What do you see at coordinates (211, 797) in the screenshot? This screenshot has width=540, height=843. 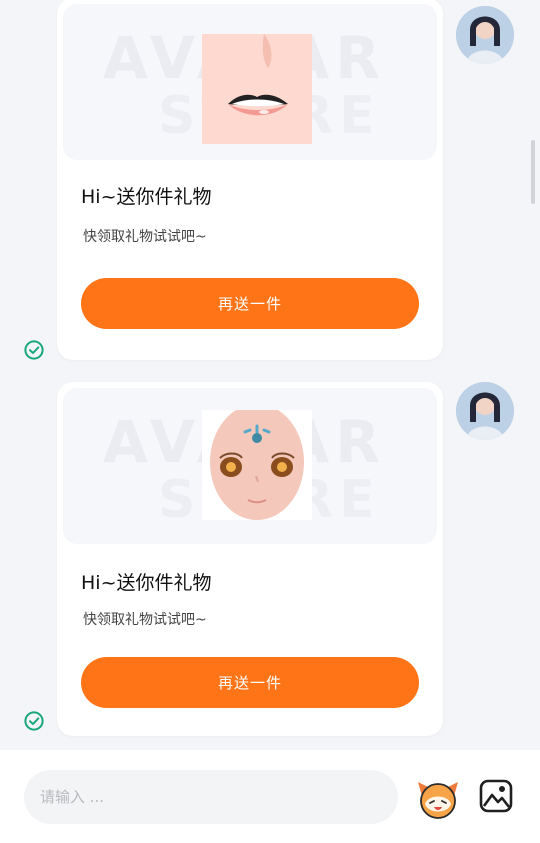 I see `message-input` at bounding box center [211, 797].